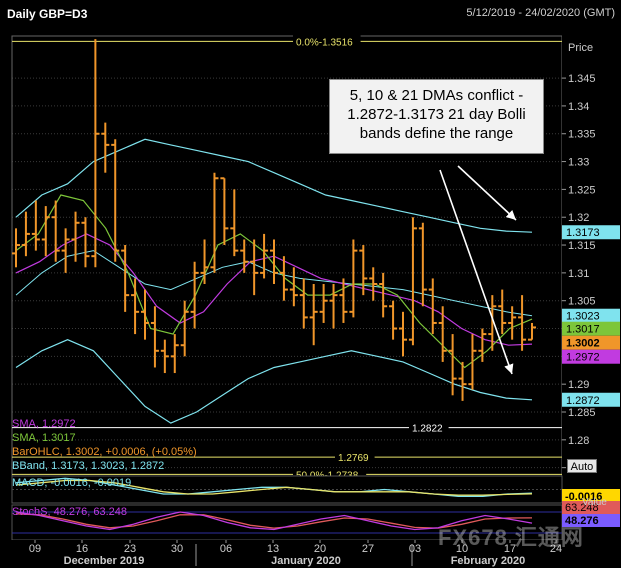 The width and height of the screenshot is (621, 568). I want to click on price-tick-label: 1.33, so click(578, 163).